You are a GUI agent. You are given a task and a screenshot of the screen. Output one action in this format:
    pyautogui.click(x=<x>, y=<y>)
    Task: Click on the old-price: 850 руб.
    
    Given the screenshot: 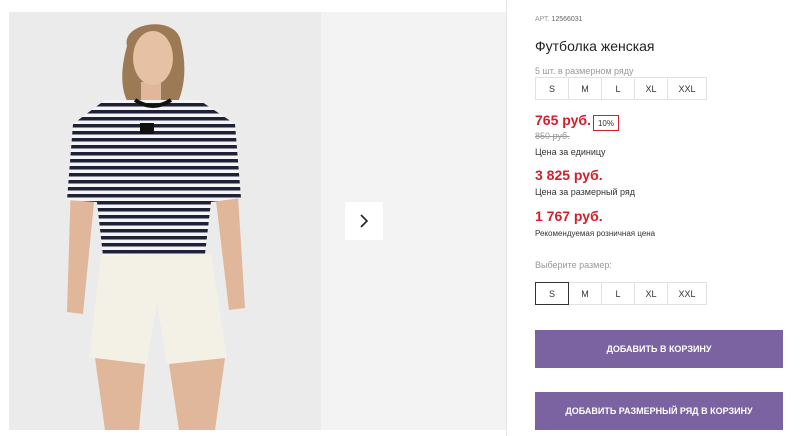 What is the action you would take?
    pyautogui.click(x=552, y=136)
    